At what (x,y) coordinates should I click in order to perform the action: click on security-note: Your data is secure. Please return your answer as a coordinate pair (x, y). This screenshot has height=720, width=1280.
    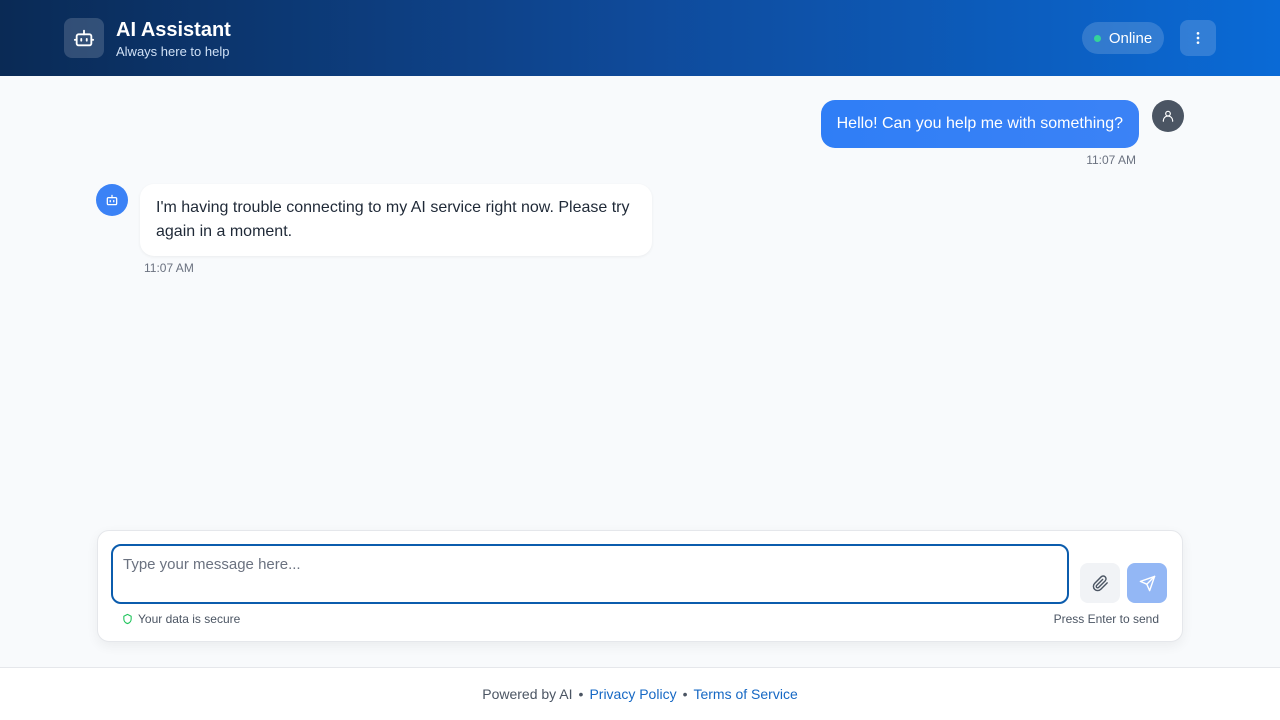
    Looking at the image, I should click on (181, 619).